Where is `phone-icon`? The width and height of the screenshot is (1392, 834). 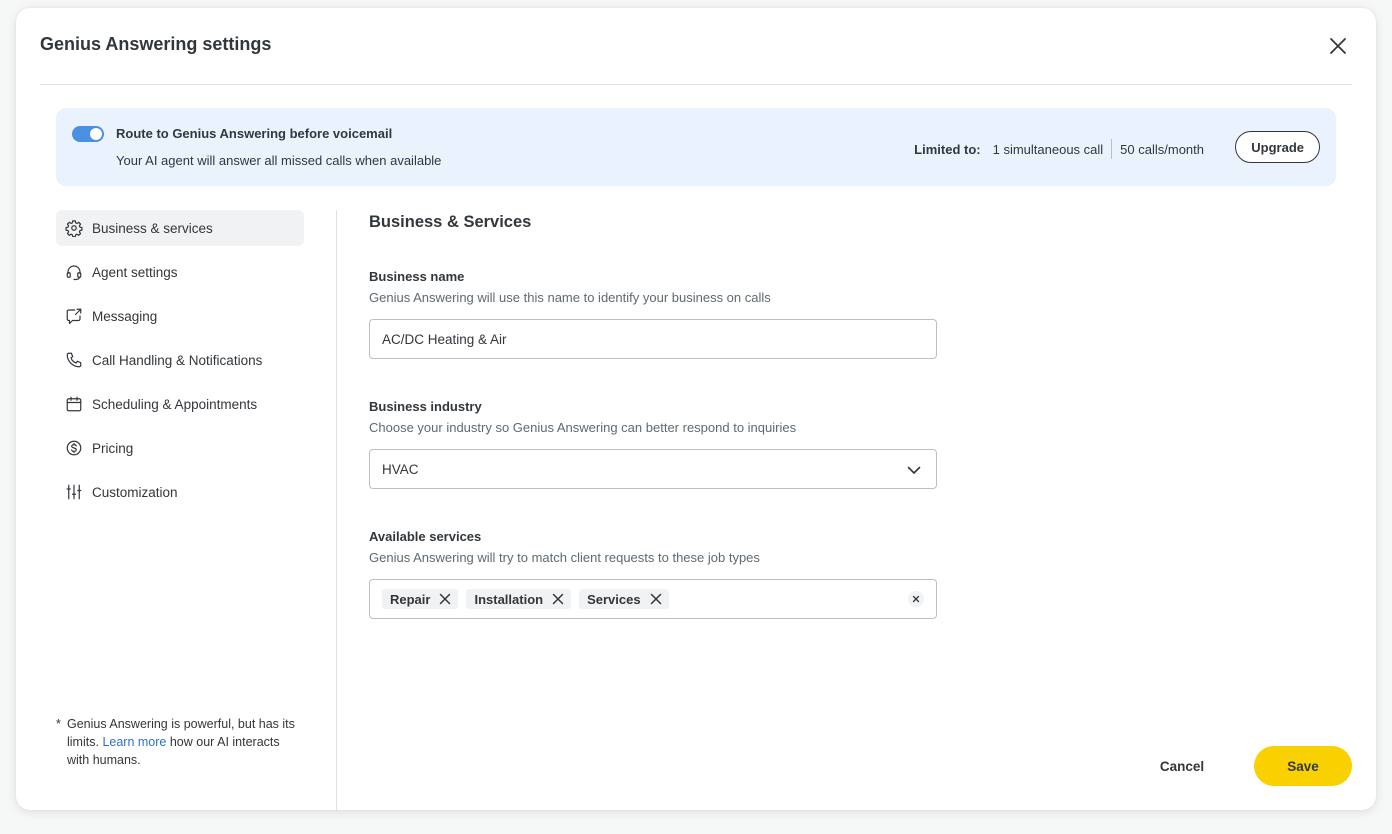
phone-icon is located at coordinates (74, 360).